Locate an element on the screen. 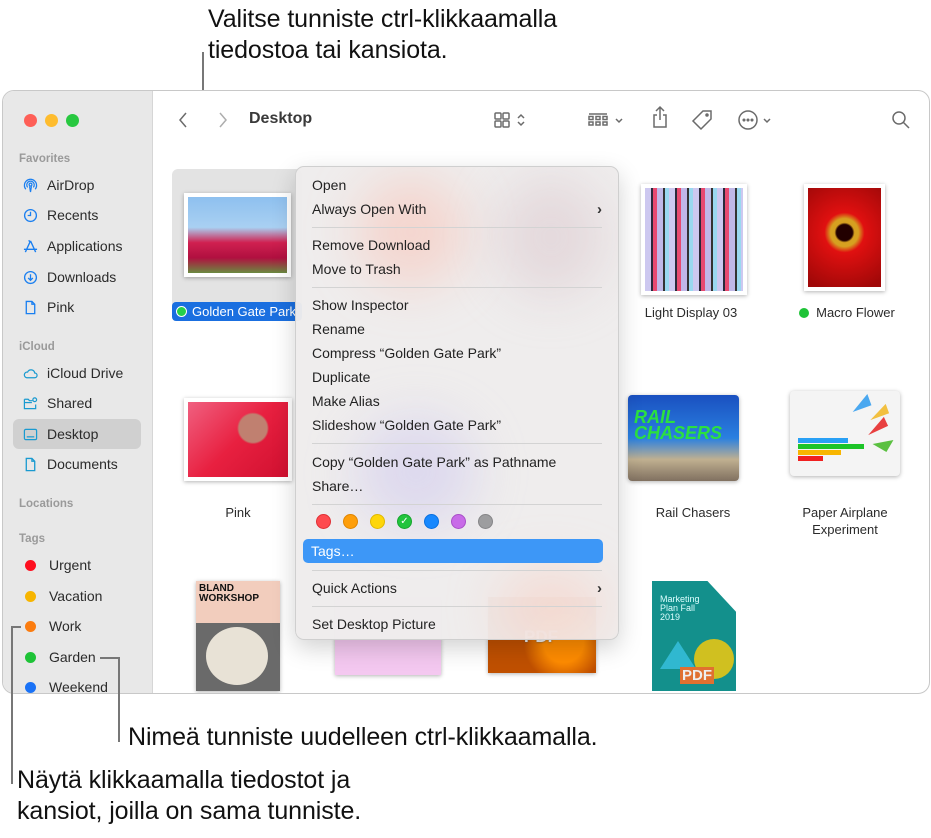 This screenshot has height=838, width=931. airplane-shape is located at coordinates (878, 412).